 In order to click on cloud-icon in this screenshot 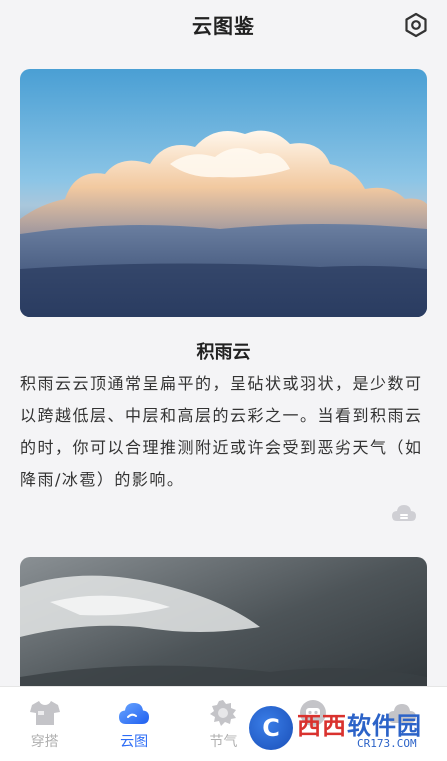, I will do `click(134, 713)`.